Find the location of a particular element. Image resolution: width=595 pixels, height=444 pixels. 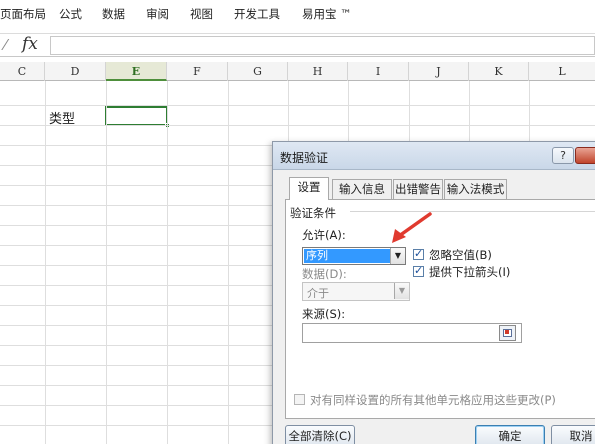

ribbon-tabs: 页面布局 公式 数据 审阅 视图 开发工具 易用宝 ™ is located at coordinates (297, 13).